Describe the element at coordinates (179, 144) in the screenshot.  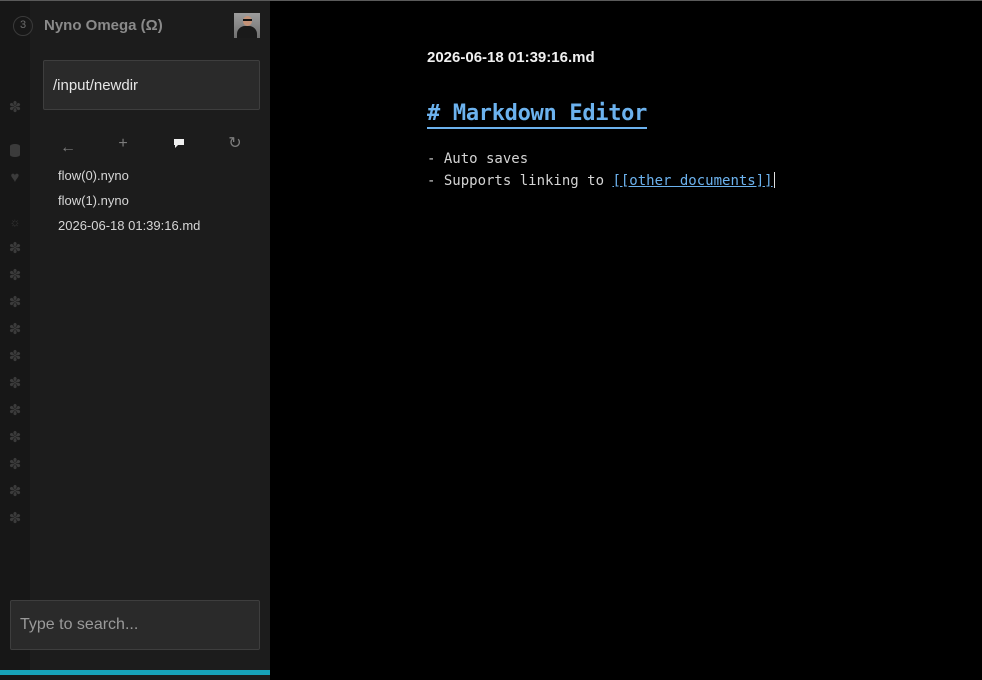
I see `comment-icon` at that location.